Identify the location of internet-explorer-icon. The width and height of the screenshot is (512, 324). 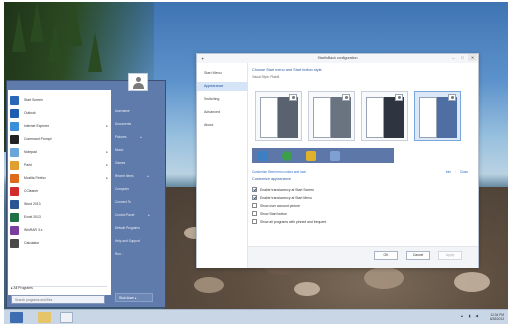
(14, 126).